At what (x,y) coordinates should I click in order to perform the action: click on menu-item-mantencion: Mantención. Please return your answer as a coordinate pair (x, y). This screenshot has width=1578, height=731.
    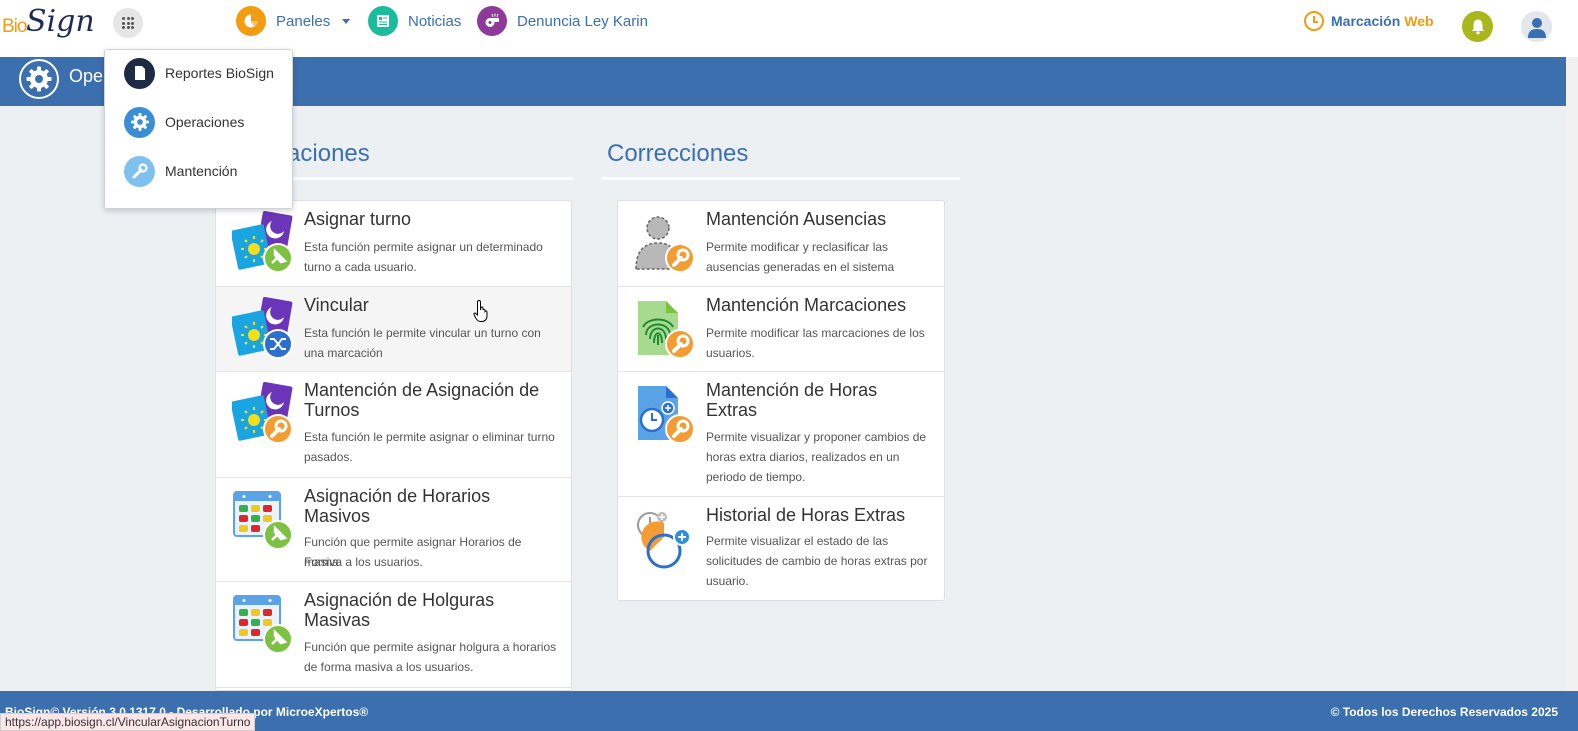
    Looking at the image, I should click on (180, 171).